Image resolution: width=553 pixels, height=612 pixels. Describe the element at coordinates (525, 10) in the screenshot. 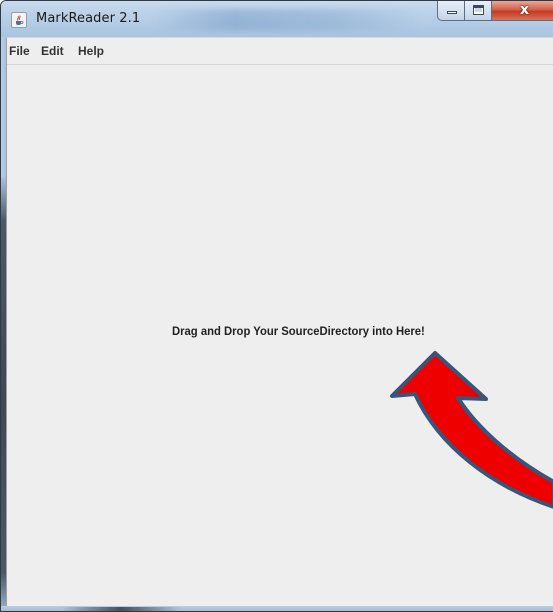

I see `close-icon: x` at that location.